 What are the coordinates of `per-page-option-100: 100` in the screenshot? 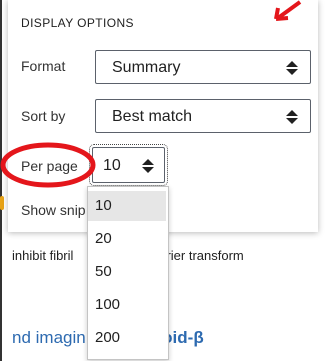 It's located at (127, 305).